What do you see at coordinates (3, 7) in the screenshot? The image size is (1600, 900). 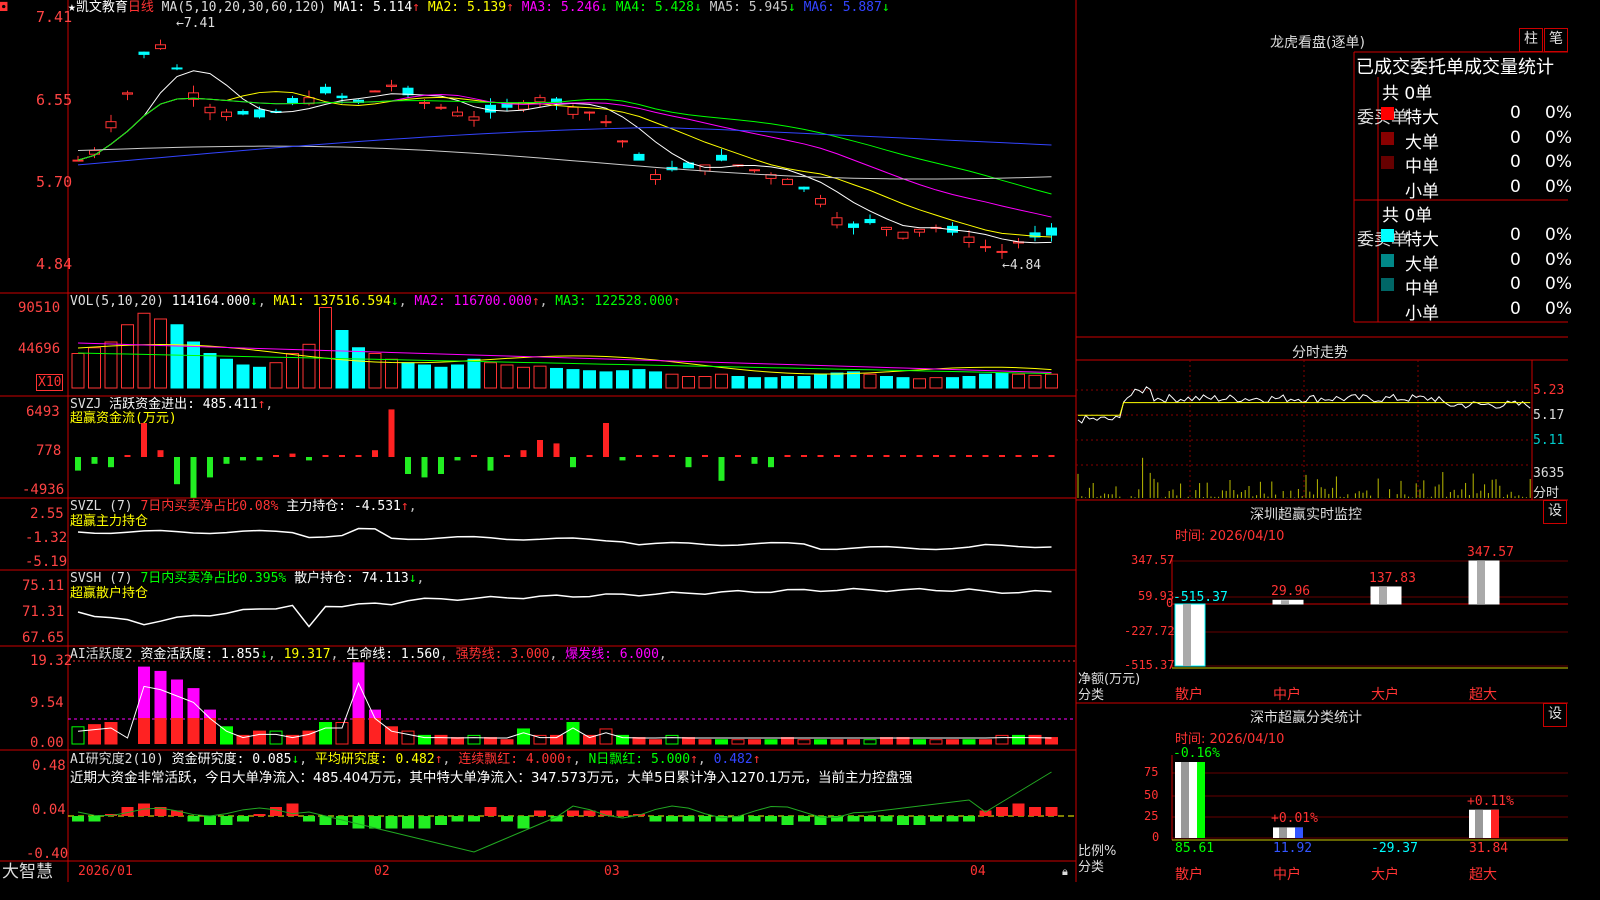 I see `menu-icon: ◘` at bounding box center [3, 7].